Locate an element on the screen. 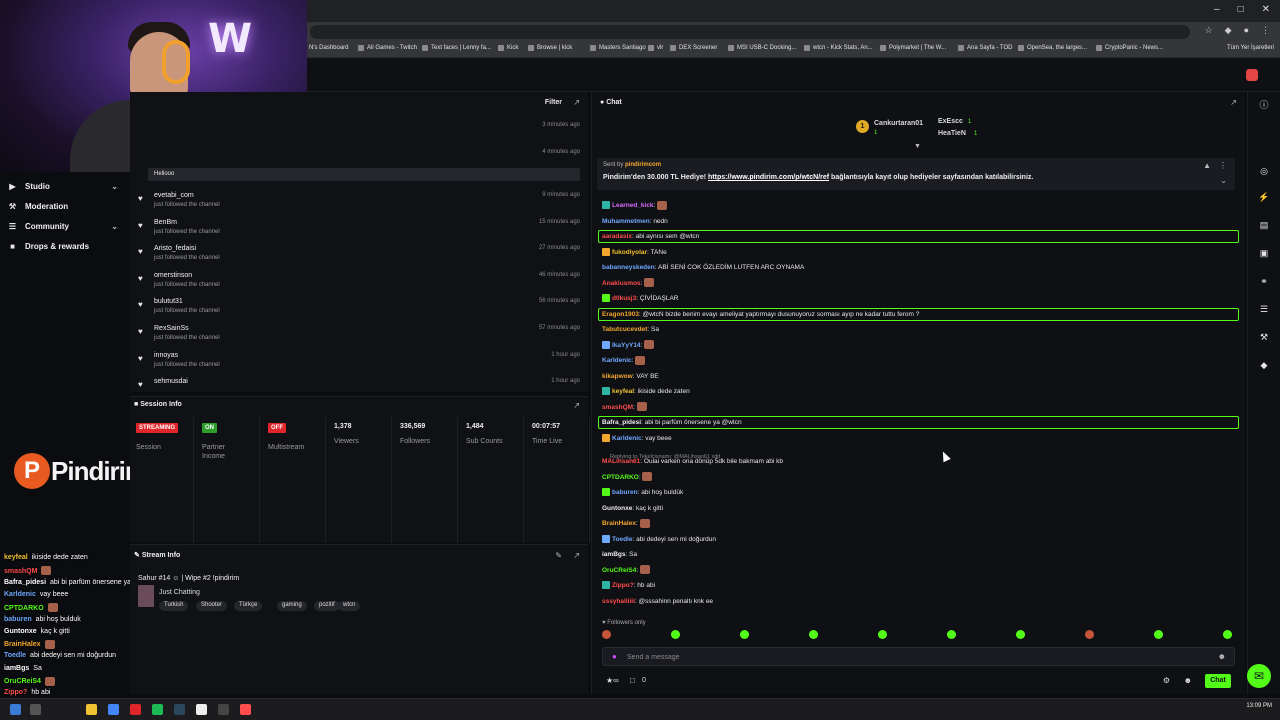 Image resolution: width=1280 pixels, height=720 pixels. chat-message: d0kusj3: ÇİVİDAŞLAR is located at coordinates (640, 299).